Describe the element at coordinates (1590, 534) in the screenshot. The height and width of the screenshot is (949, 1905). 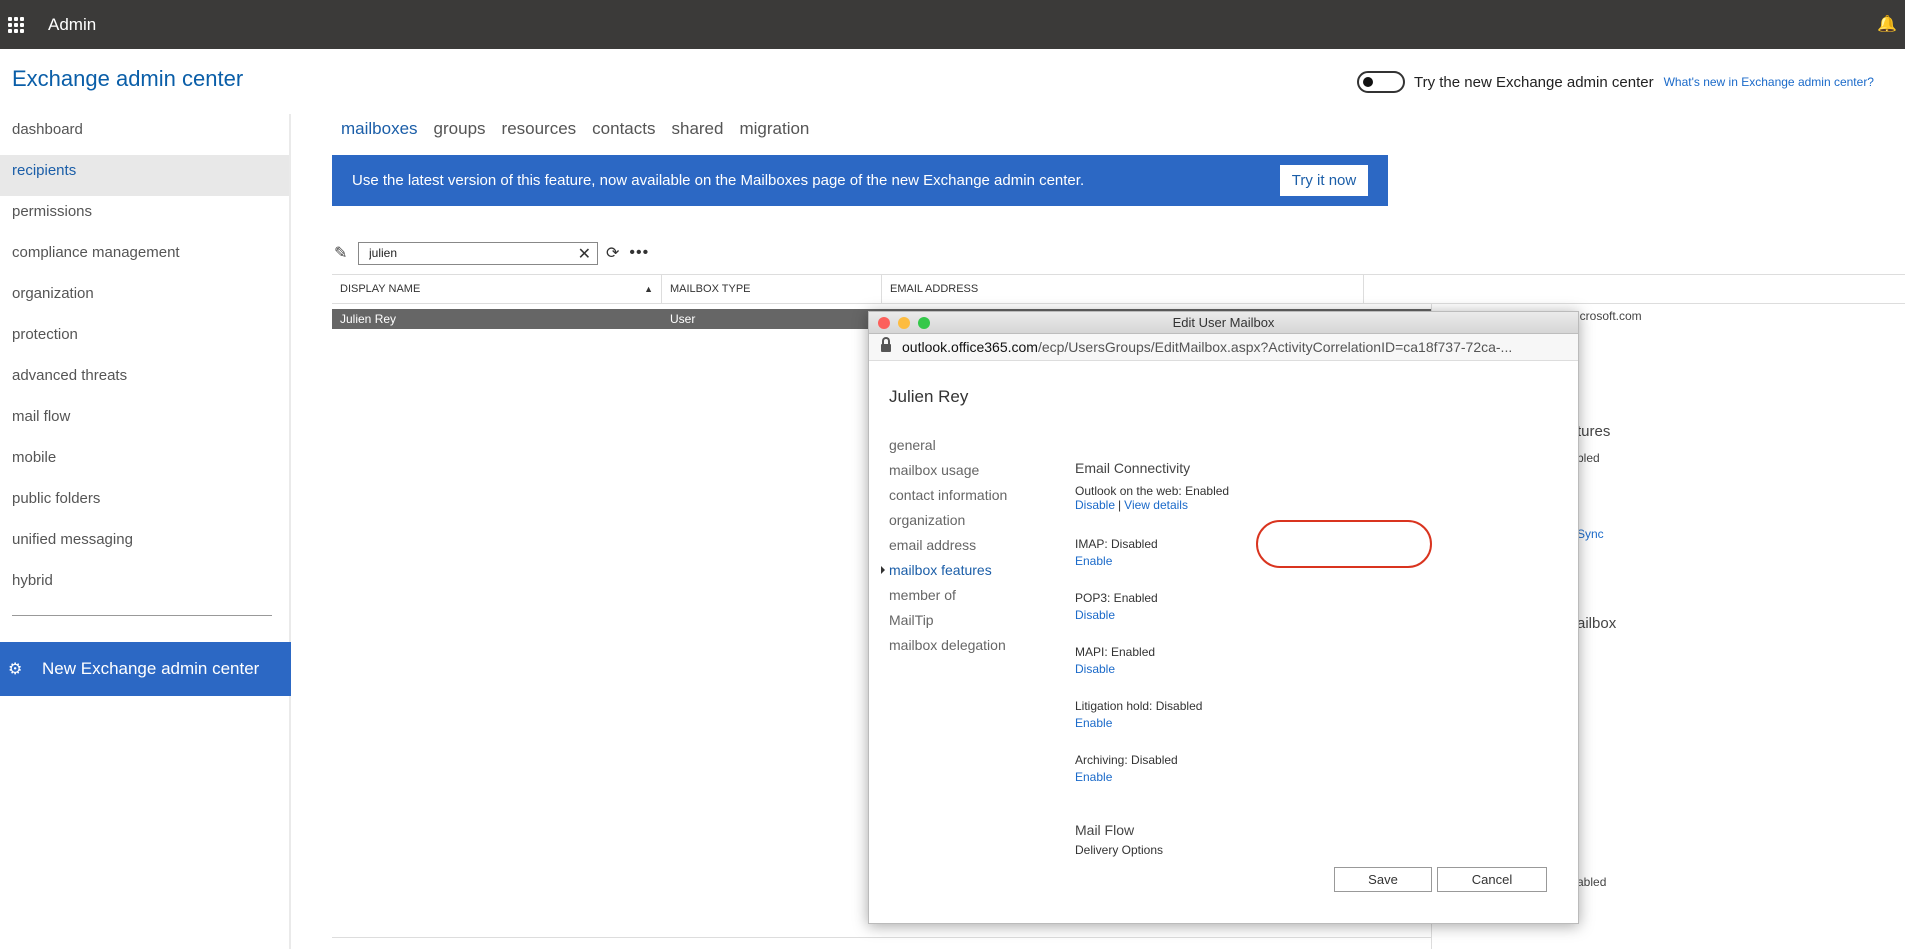
I see `details-sync-partial: Sync` at that location.